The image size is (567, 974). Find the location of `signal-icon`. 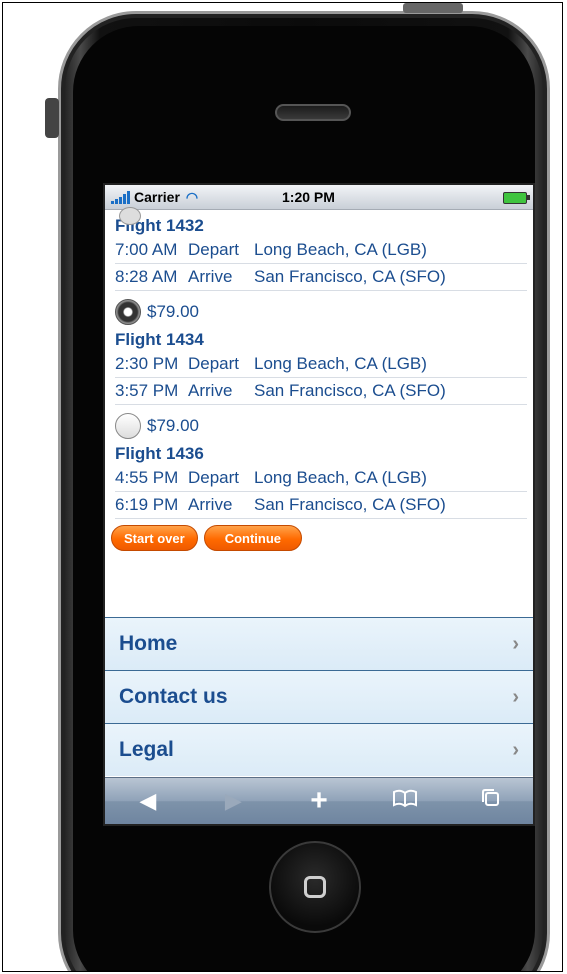

signal-icon is located at coordinates (120, 197).